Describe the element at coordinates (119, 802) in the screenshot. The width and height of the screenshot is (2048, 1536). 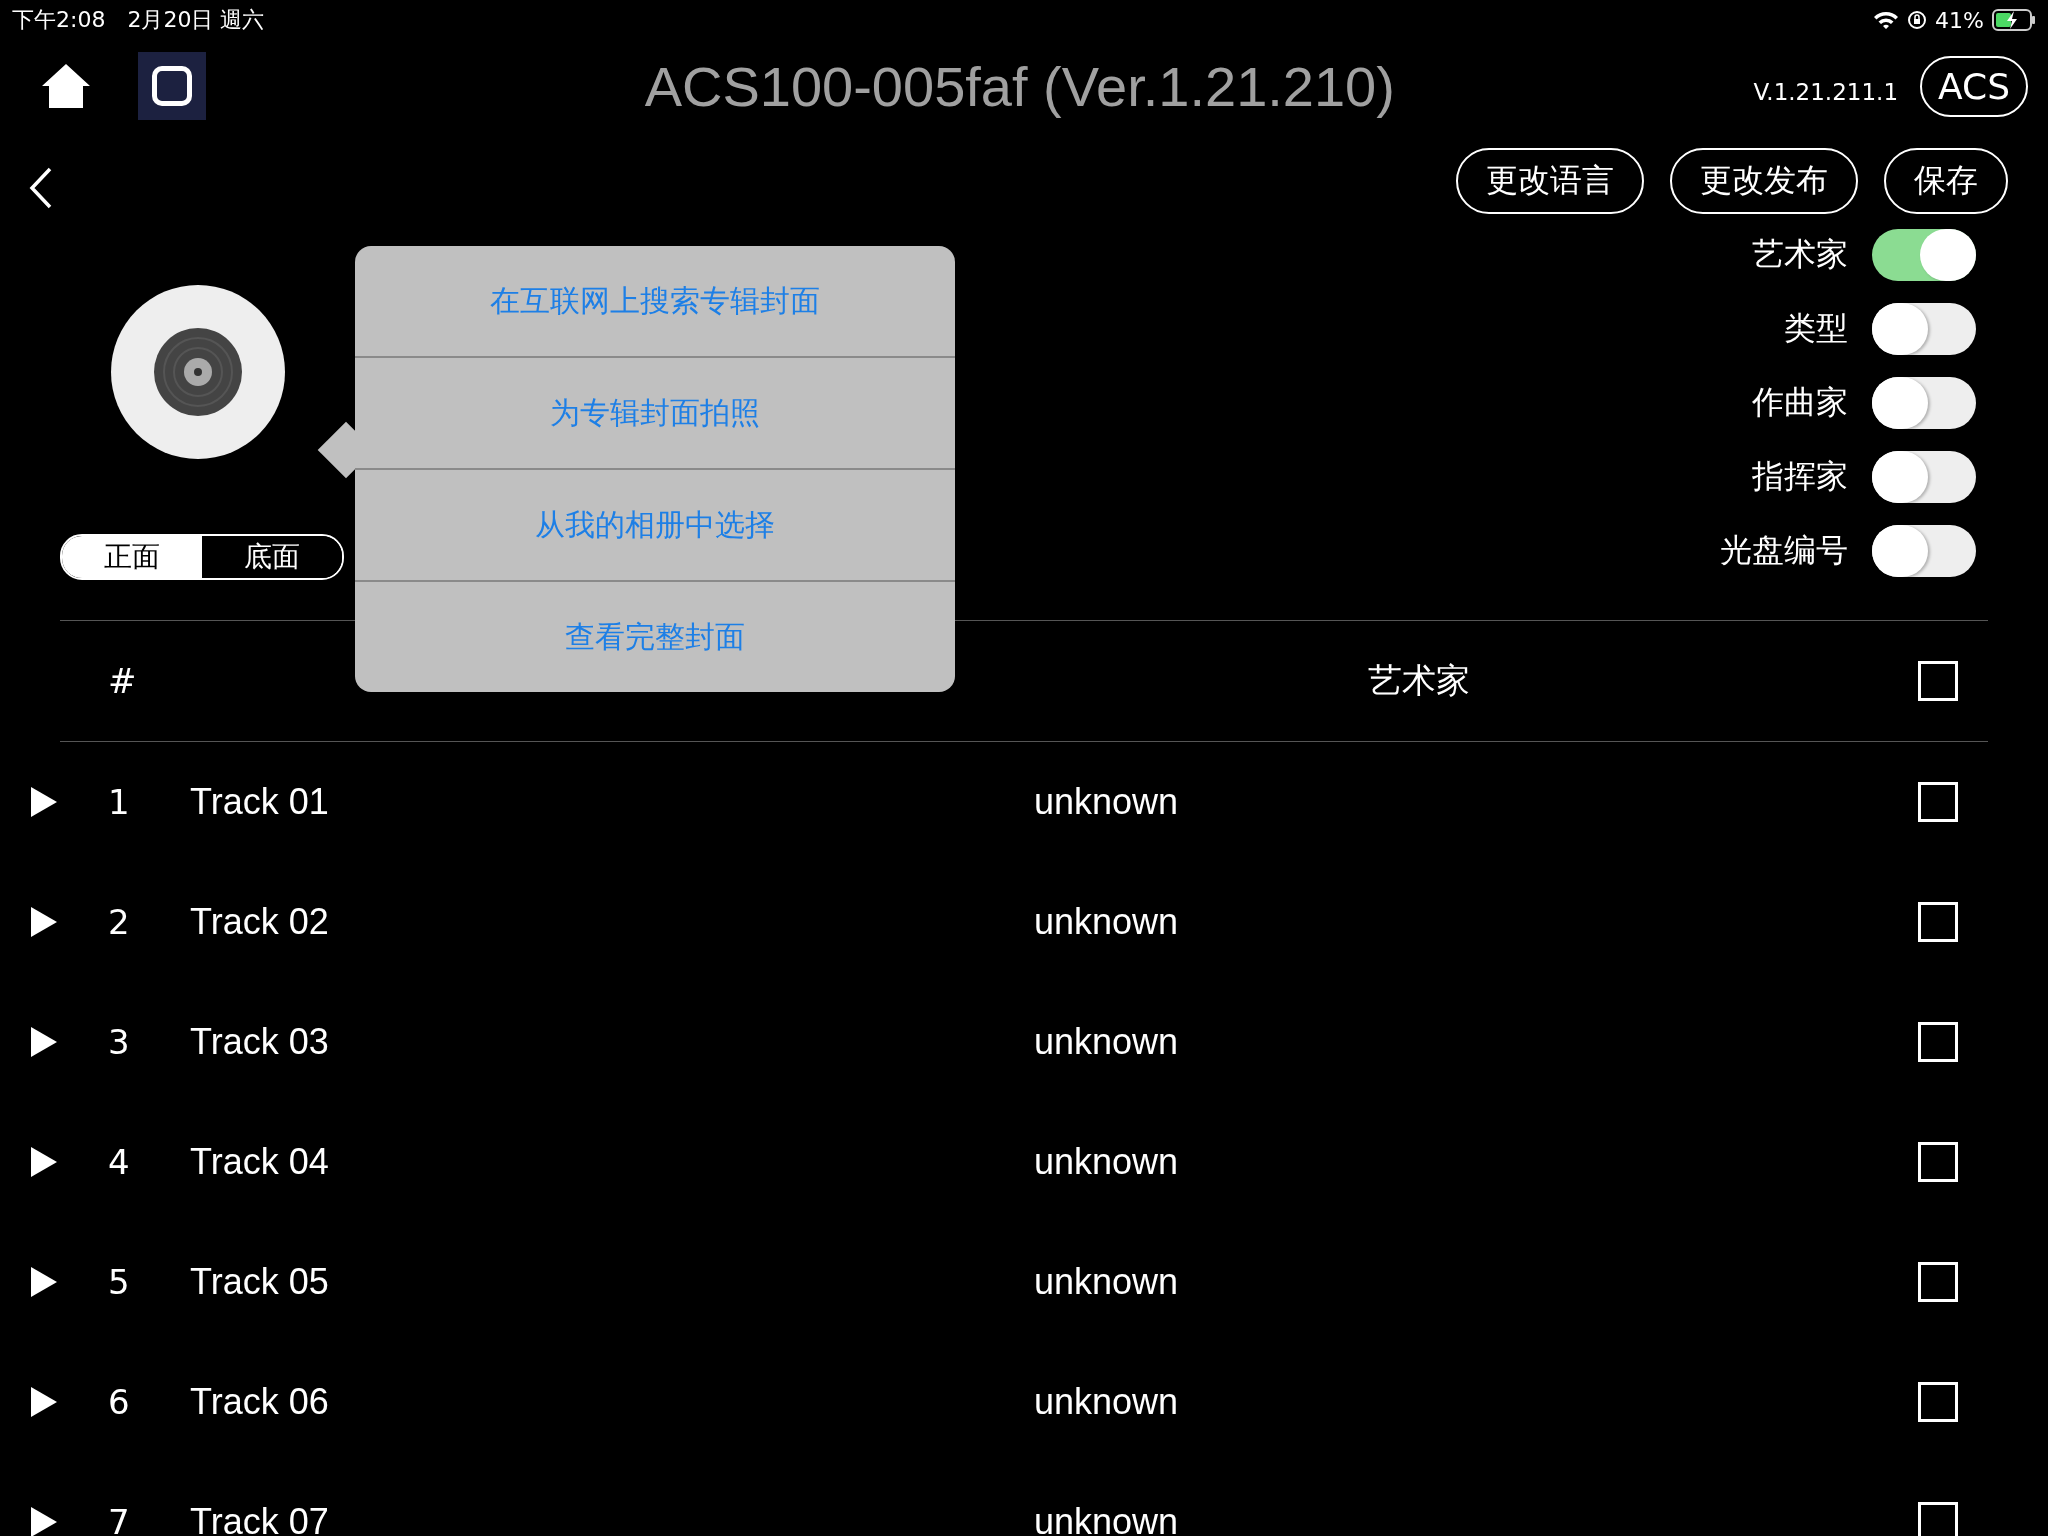
I see `track-number: 1` at that location.